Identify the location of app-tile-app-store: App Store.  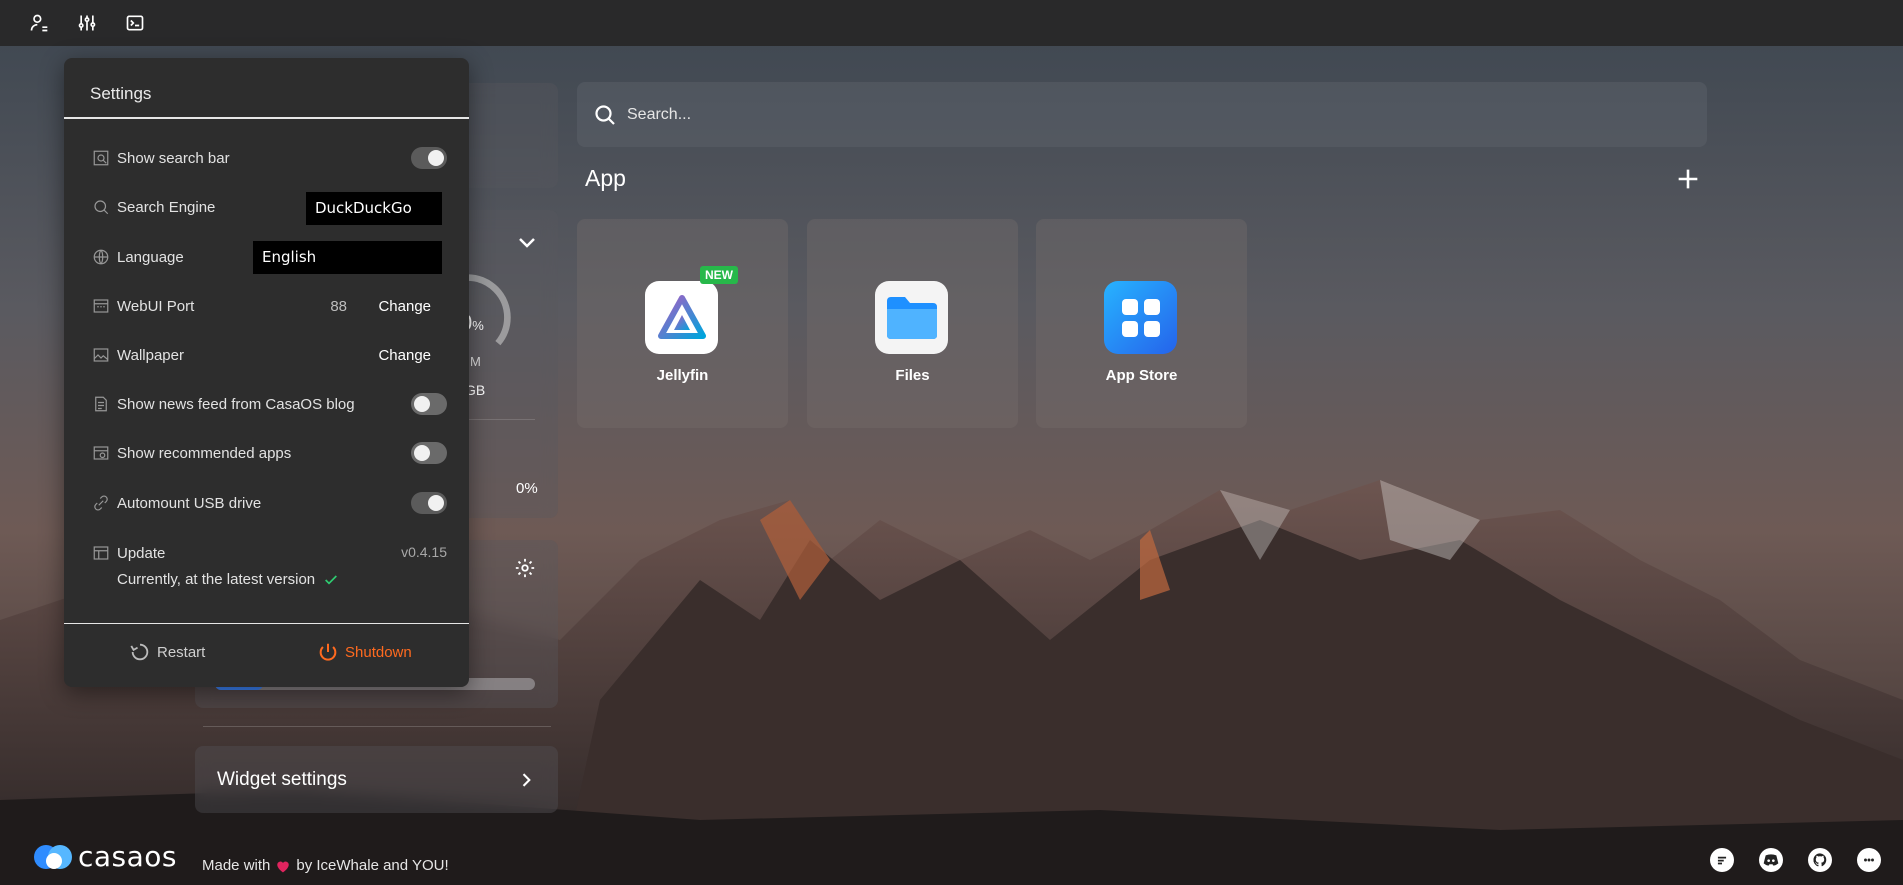
(1141, 323).